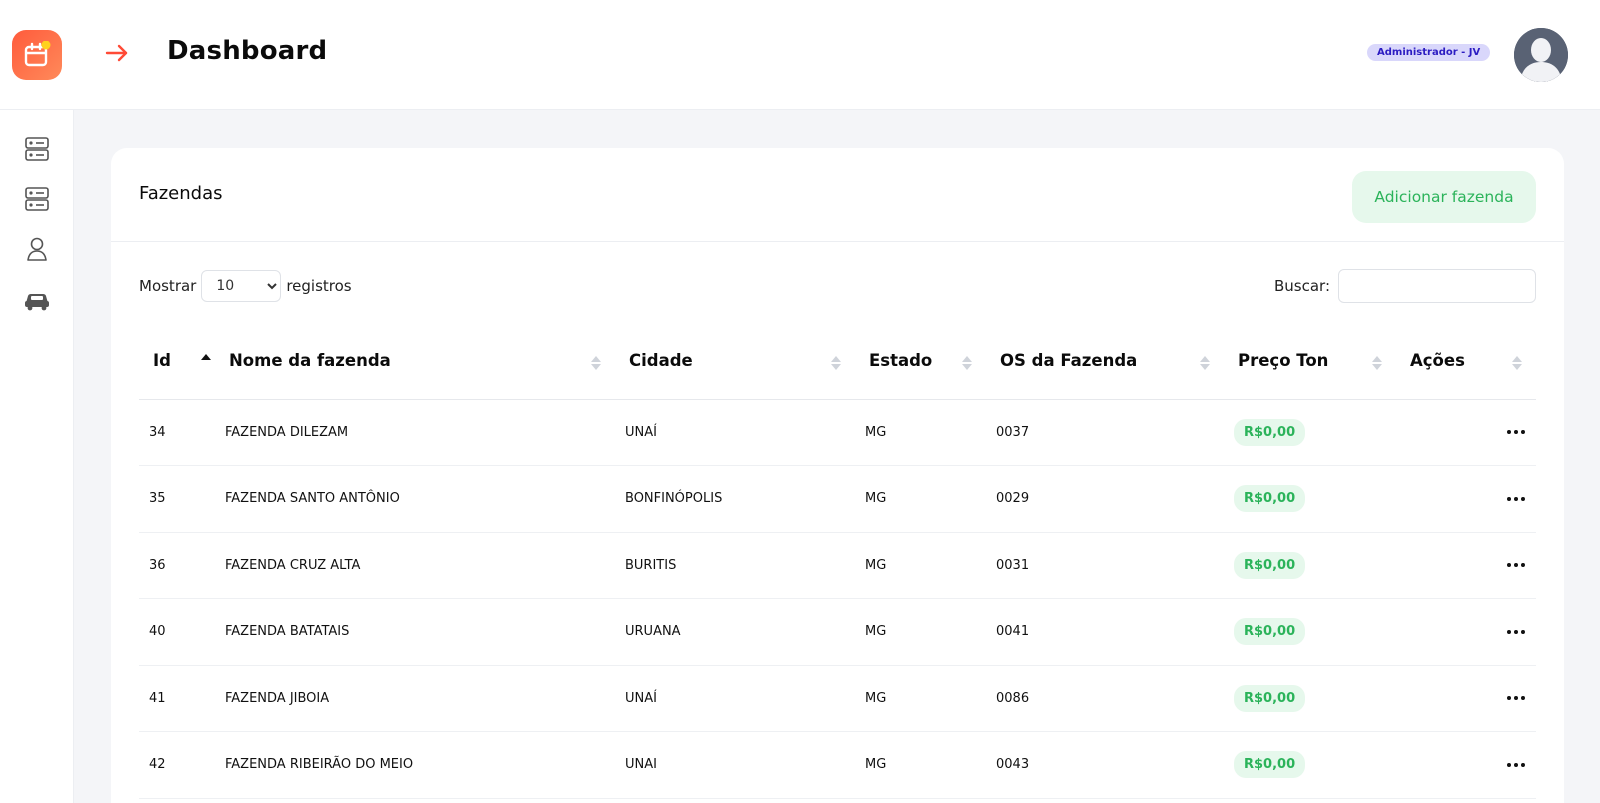 The image size is (1600, 803). I want to click on cell-city: UNAI, so click(735, 765).